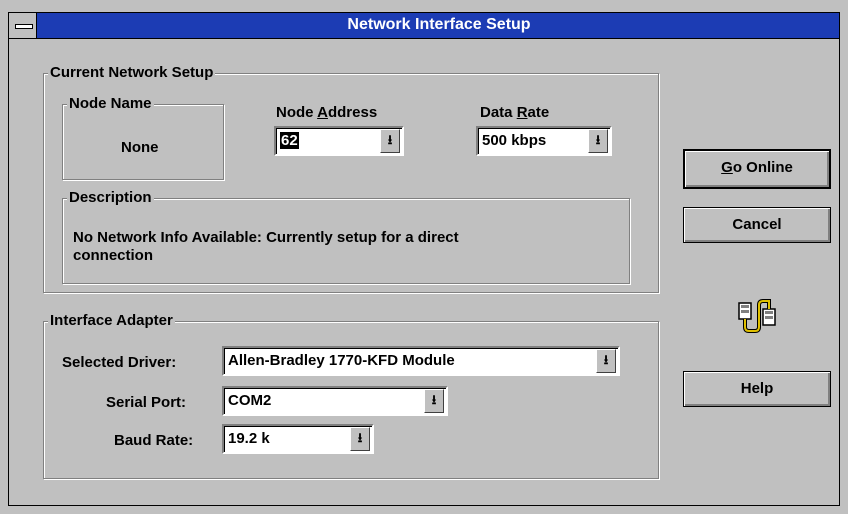 This screenshot has height=514, width=848. Describe the element at coordinates (341, 360) in the screenshot. I see `selected-driver-value: Allen-Bradley 1770-KFD Module` at that location.